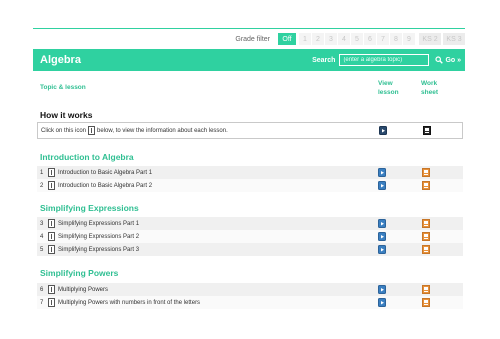 The width and height of the screenshot is (500, 339). What do you see at coordinates (42, 289) in the screenshot?
I see `lesson-number: 6` at bounding box center [42, 289].